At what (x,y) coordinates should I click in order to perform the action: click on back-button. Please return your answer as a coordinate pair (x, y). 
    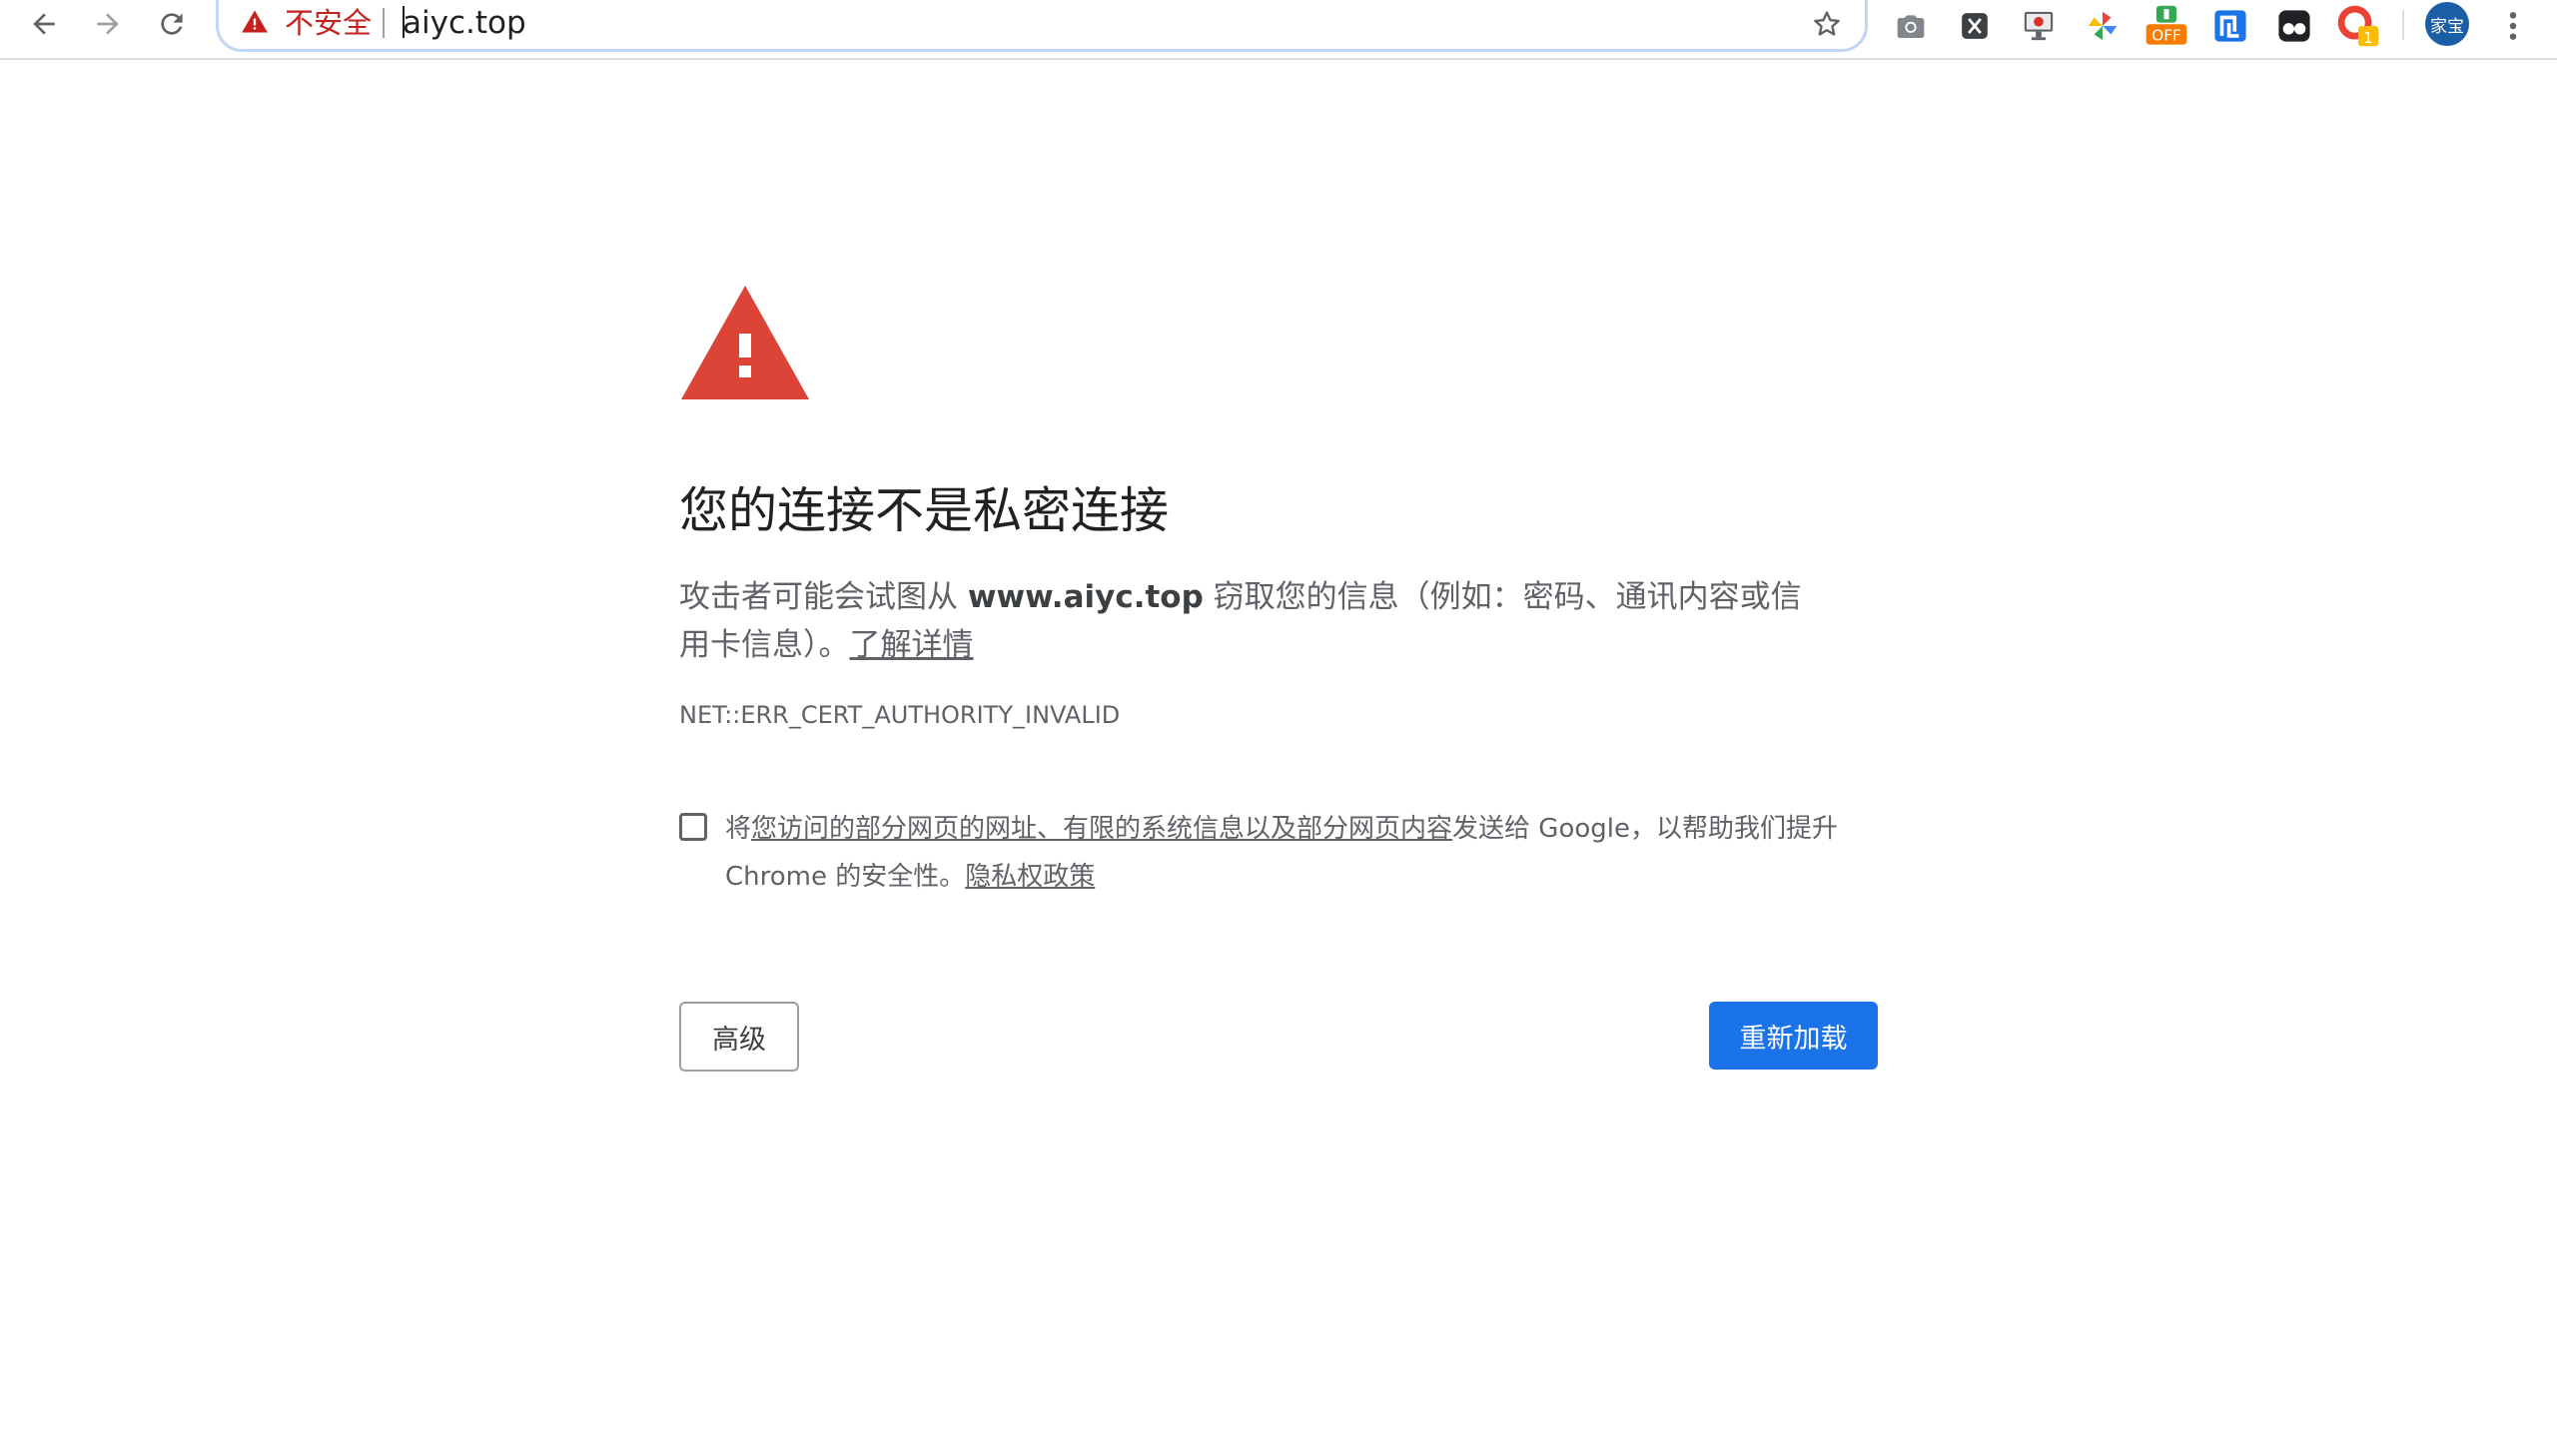
    Looking at the image, I should click on (44, 24).